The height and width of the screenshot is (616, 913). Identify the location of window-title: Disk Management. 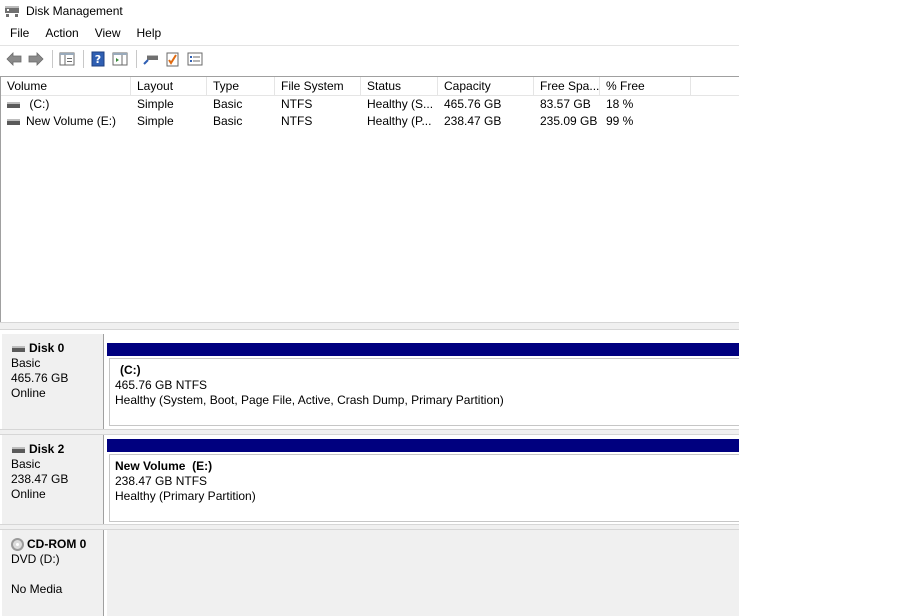
(74, 11).